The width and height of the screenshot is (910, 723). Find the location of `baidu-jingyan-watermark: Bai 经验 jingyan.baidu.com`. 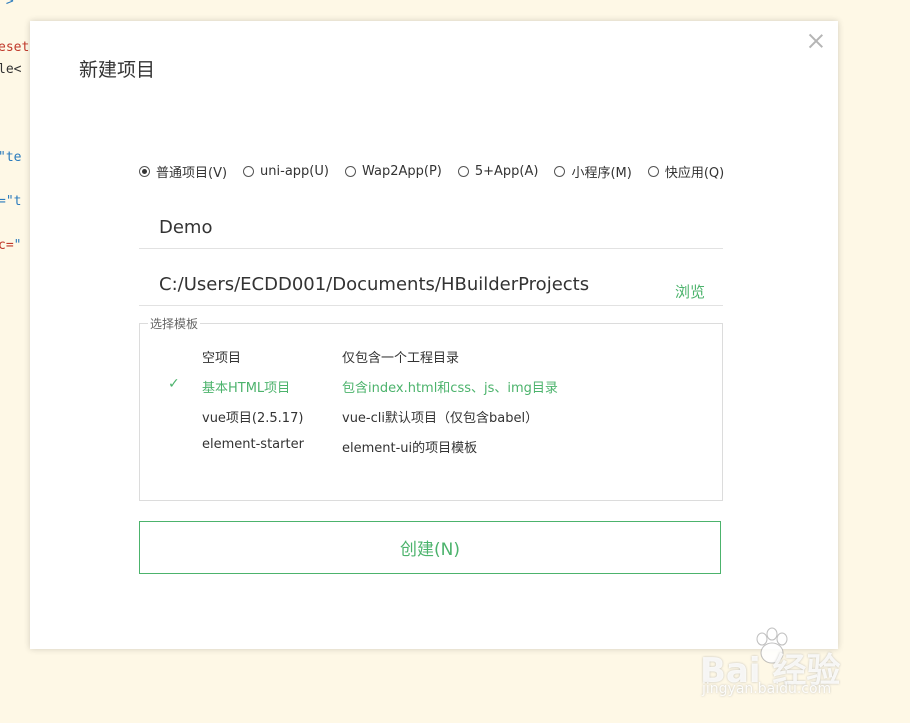

baidu-jingyan-watermark: Bai 经验 jingyan.baidu.com is located at coordinates (785, 665).